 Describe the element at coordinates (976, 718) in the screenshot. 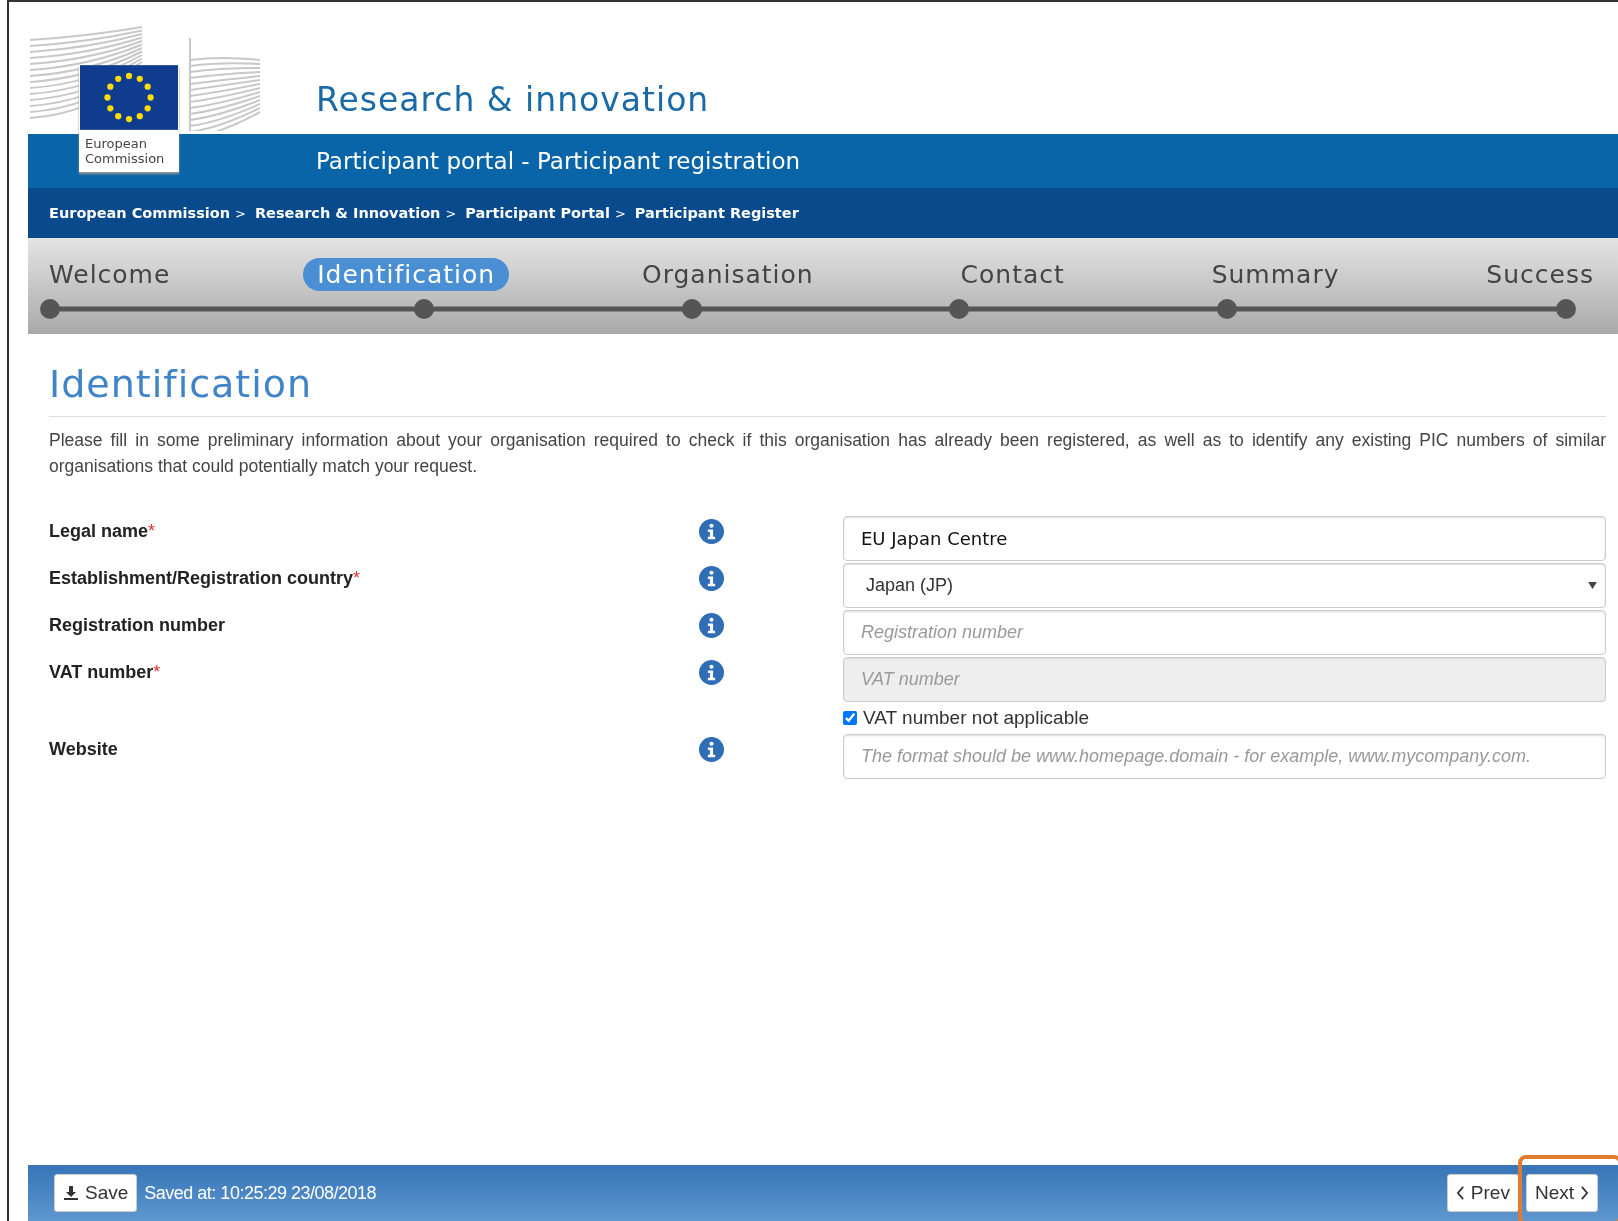

I see `checkbox-label: VAT number not applicable` at that location.